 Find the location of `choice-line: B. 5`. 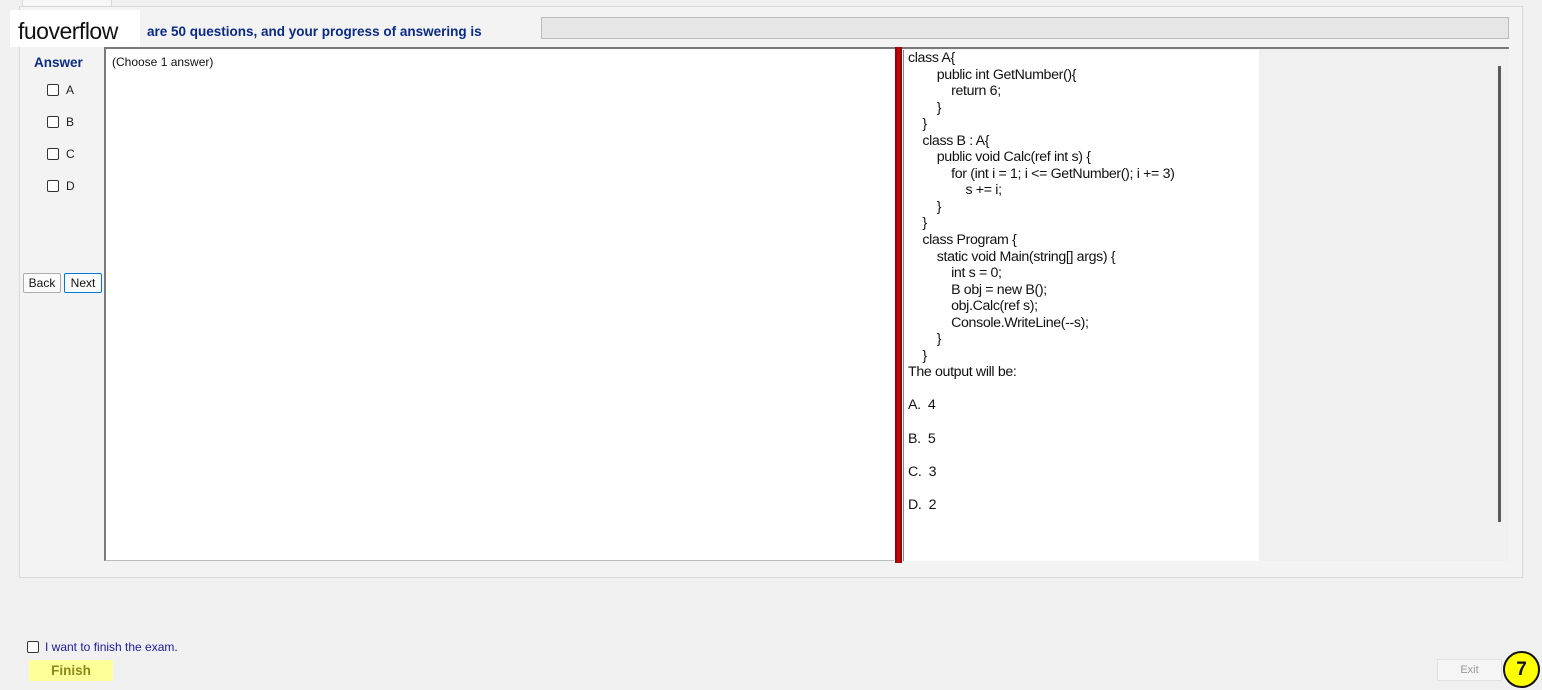

choice-line: B. 5 is located at coordinates (922, 438).